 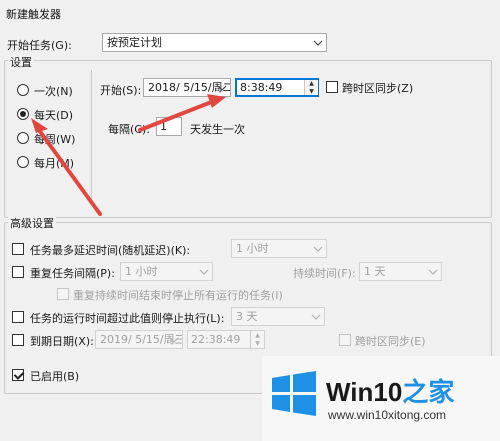 What do you see at coordinates (261, 87) in the screenshot?
I see `start-time-value: 8:38:49` at bounding box center [261, 87].